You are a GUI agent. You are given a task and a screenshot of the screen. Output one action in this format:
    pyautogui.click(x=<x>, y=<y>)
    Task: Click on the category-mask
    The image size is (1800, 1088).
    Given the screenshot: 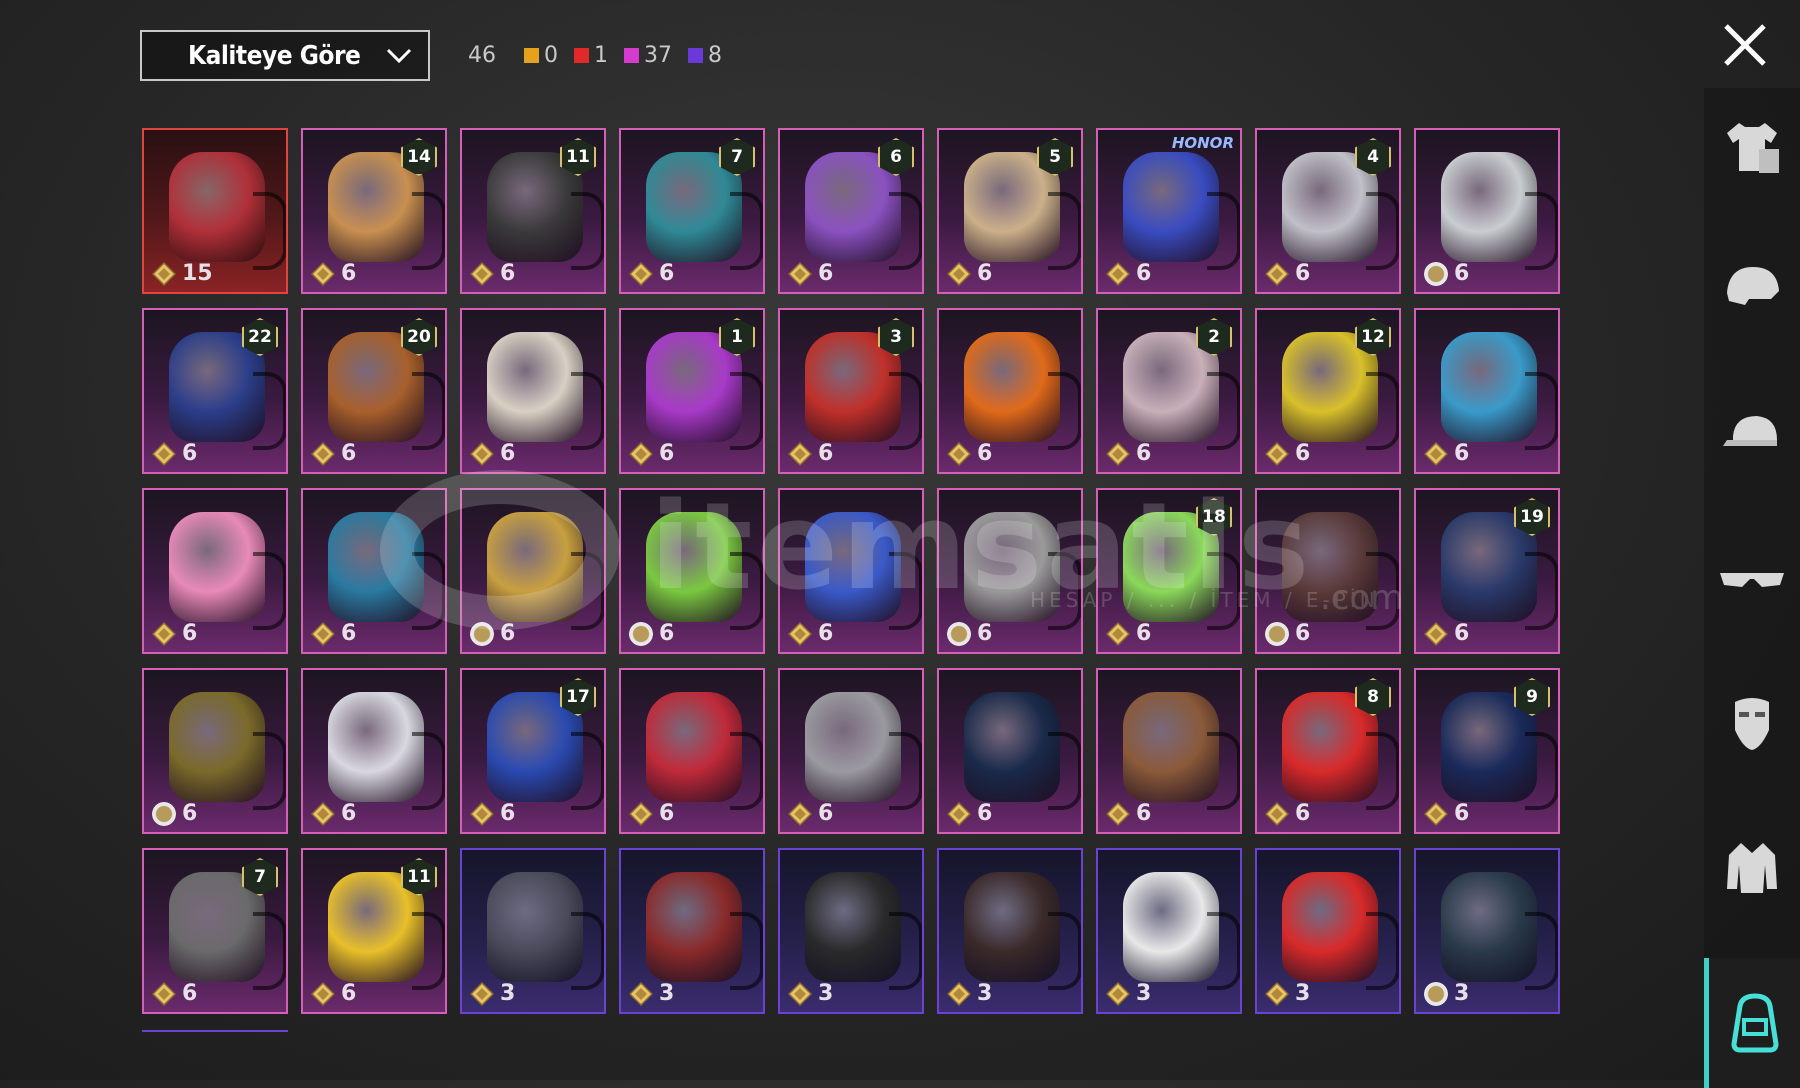 What is the action you would take?
    pyautogui.click(x=1752, y=723)
    